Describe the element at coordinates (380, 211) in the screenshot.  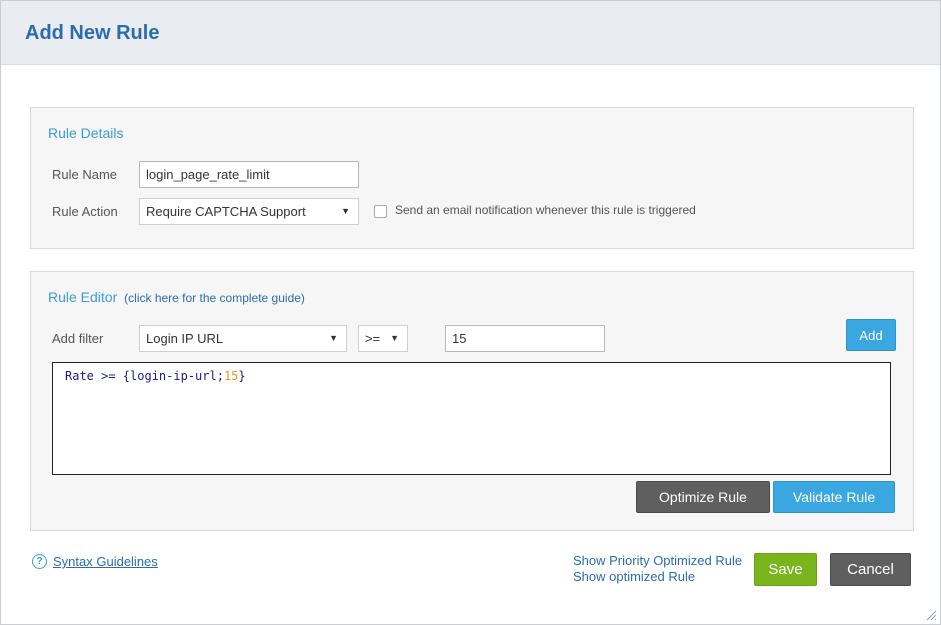
I see `email-notification-checkbox` at that location.